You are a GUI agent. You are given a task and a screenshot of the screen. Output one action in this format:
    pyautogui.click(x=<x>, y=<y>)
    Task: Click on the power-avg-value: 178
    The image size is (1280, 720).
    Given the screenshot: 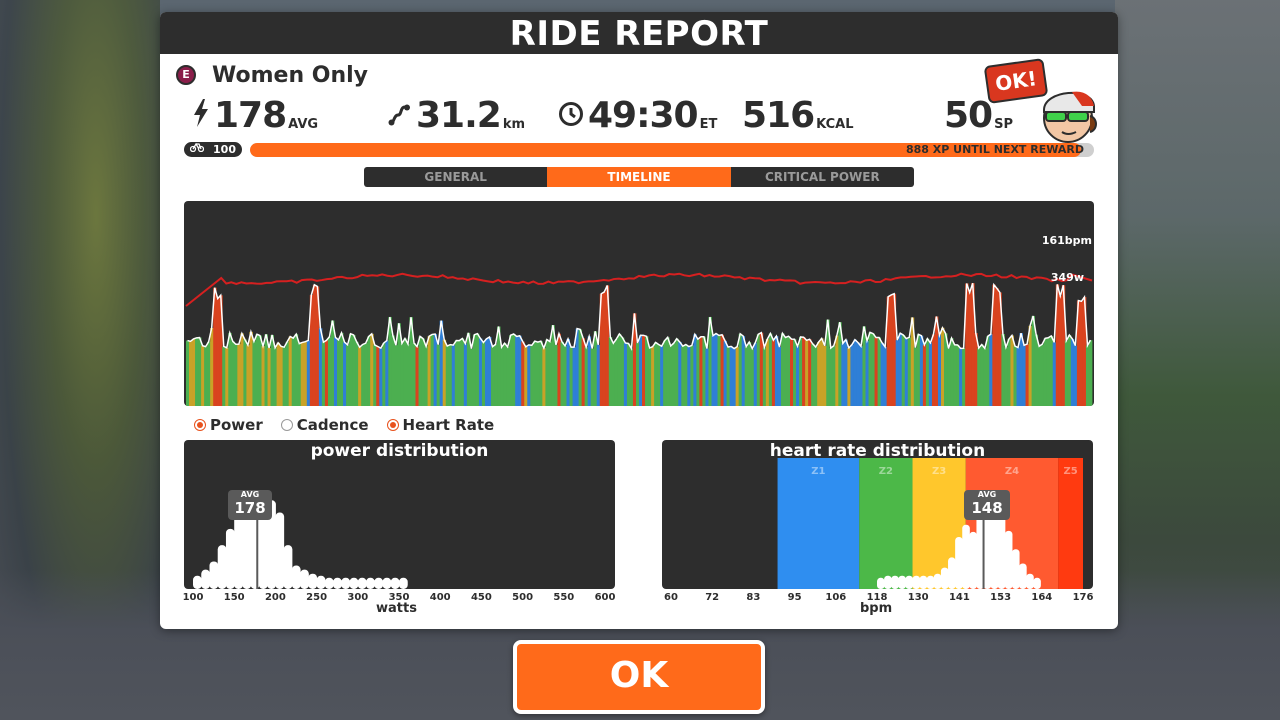 What is the action you would take?
    pyautogui.click(x=250, y=508)
    